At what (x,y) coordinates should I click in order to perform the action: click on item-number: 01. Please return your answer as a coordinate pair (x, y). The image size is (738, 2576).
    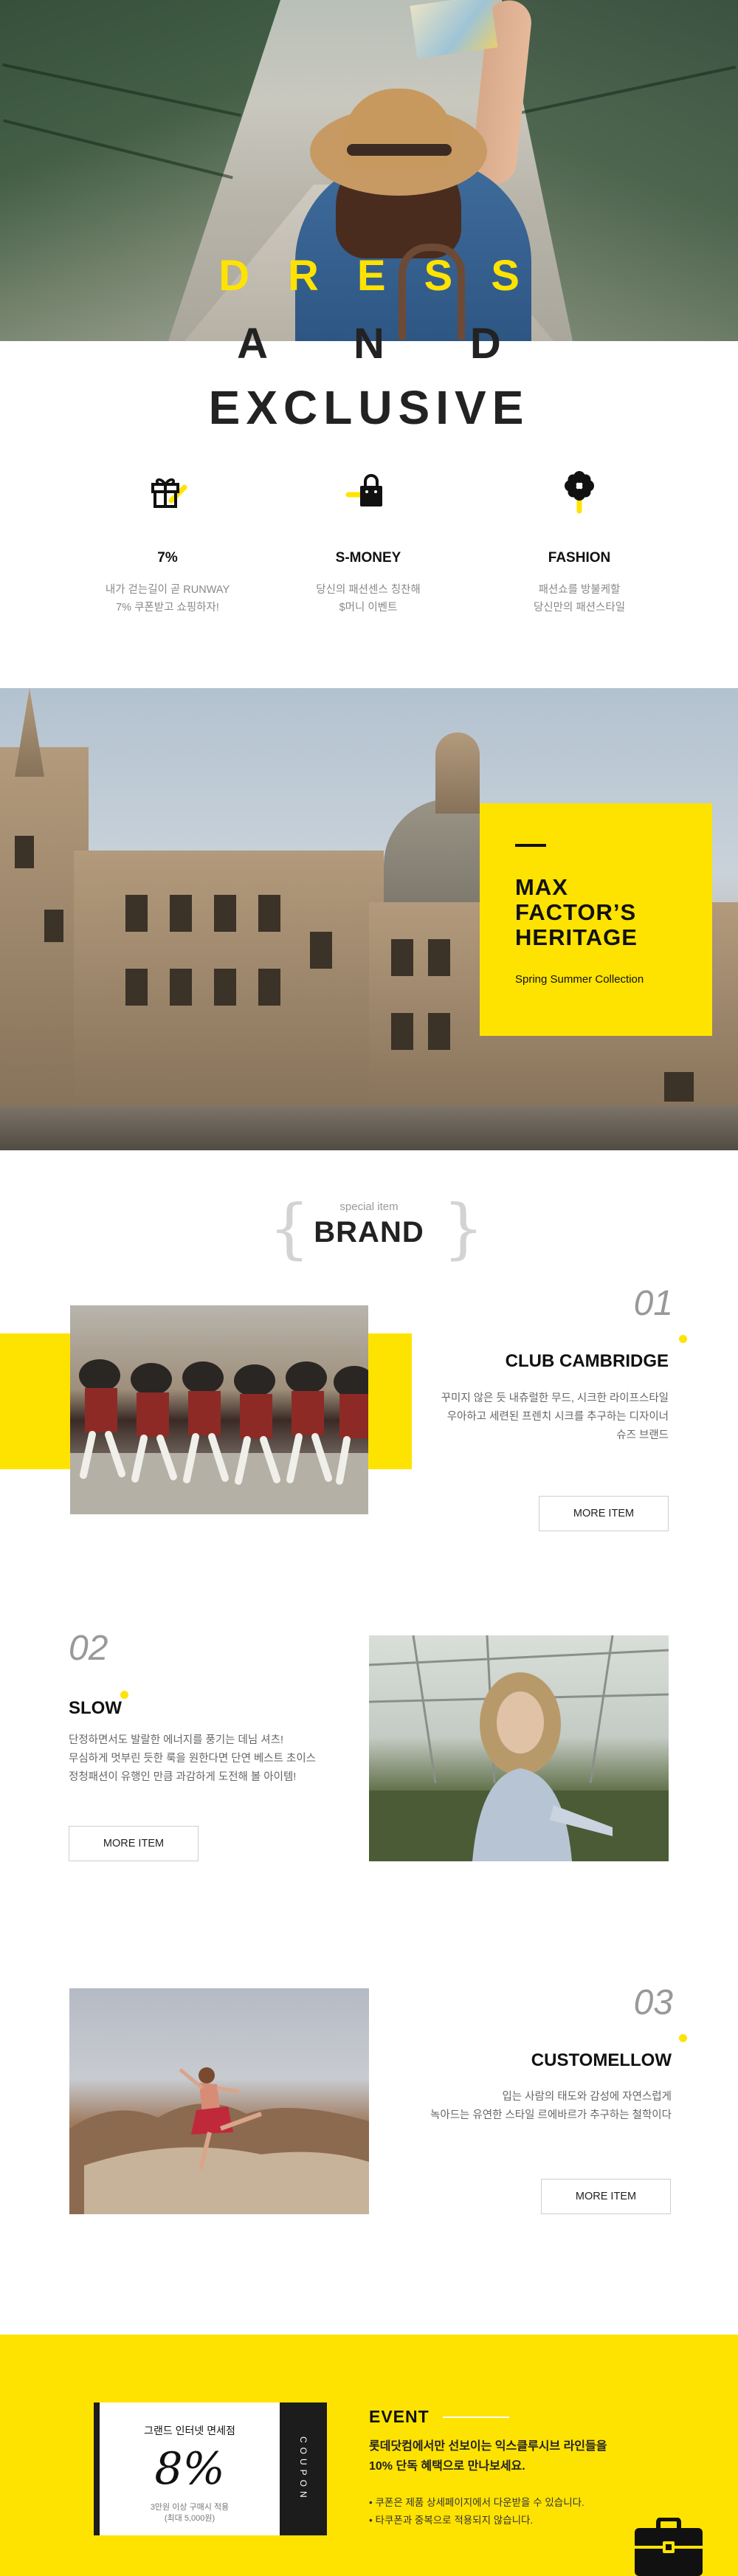
    Looking at the image, I should click on (653, 1303).